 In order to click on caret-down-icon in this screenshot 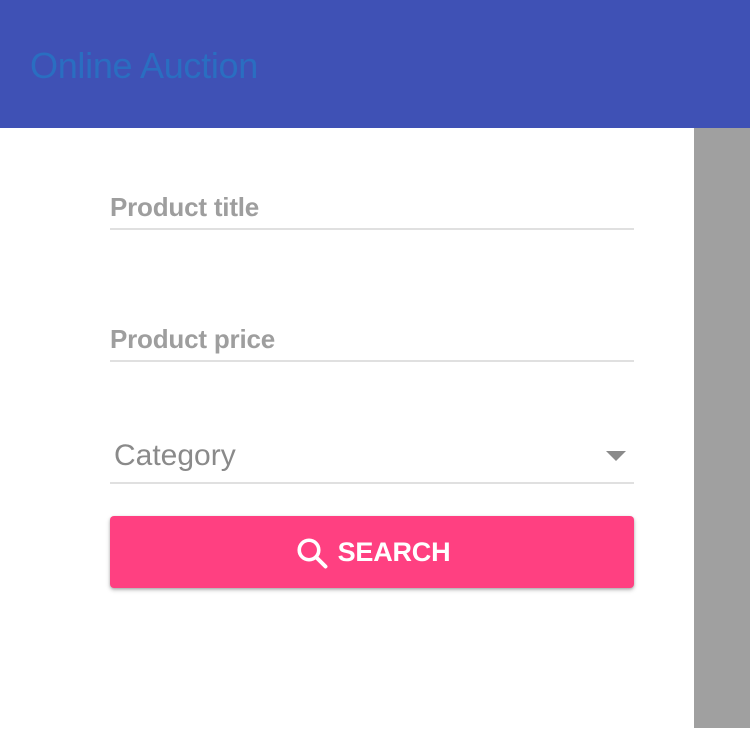, I will do `click(616, 456)`.